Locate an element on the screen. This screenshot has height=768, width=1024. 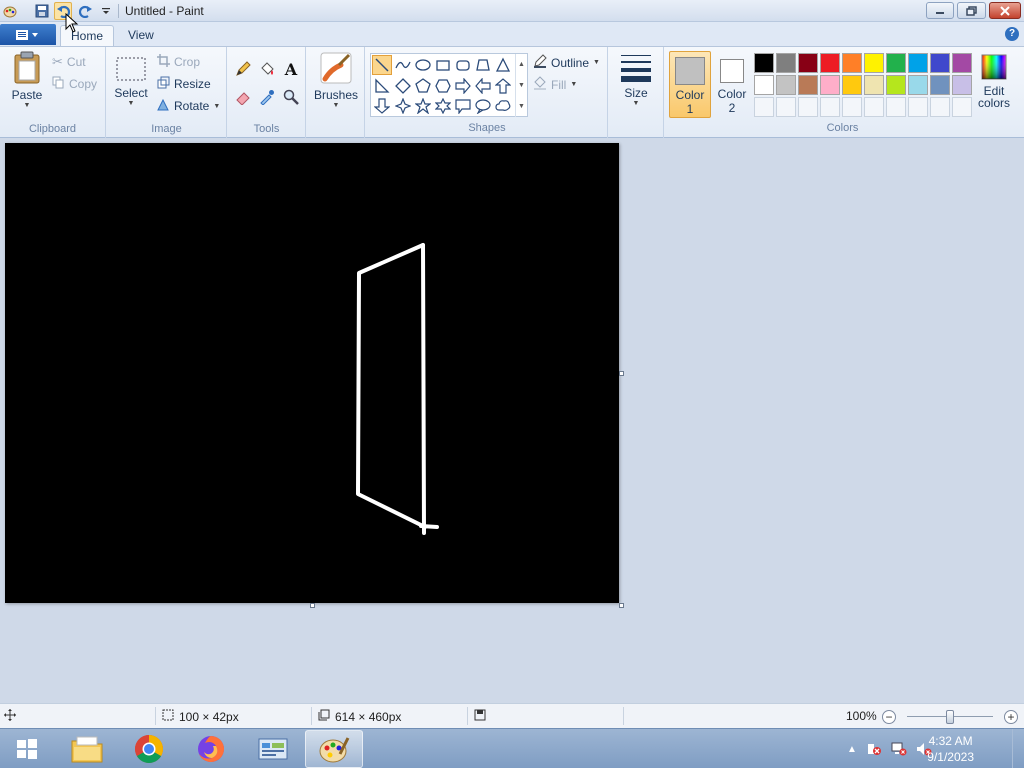
fill-button: Fill ▼ is located at coordinates (555, 84).